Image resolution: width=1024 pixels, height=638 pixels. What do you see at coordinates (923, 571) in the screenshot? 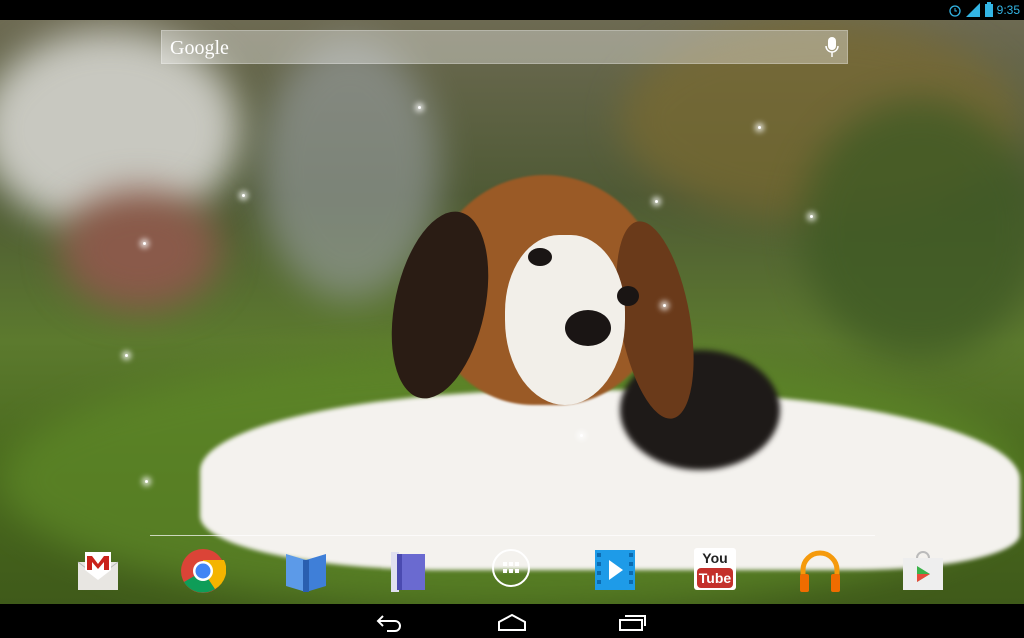
I see `play-store-icon` at bounding box center [923, 571].